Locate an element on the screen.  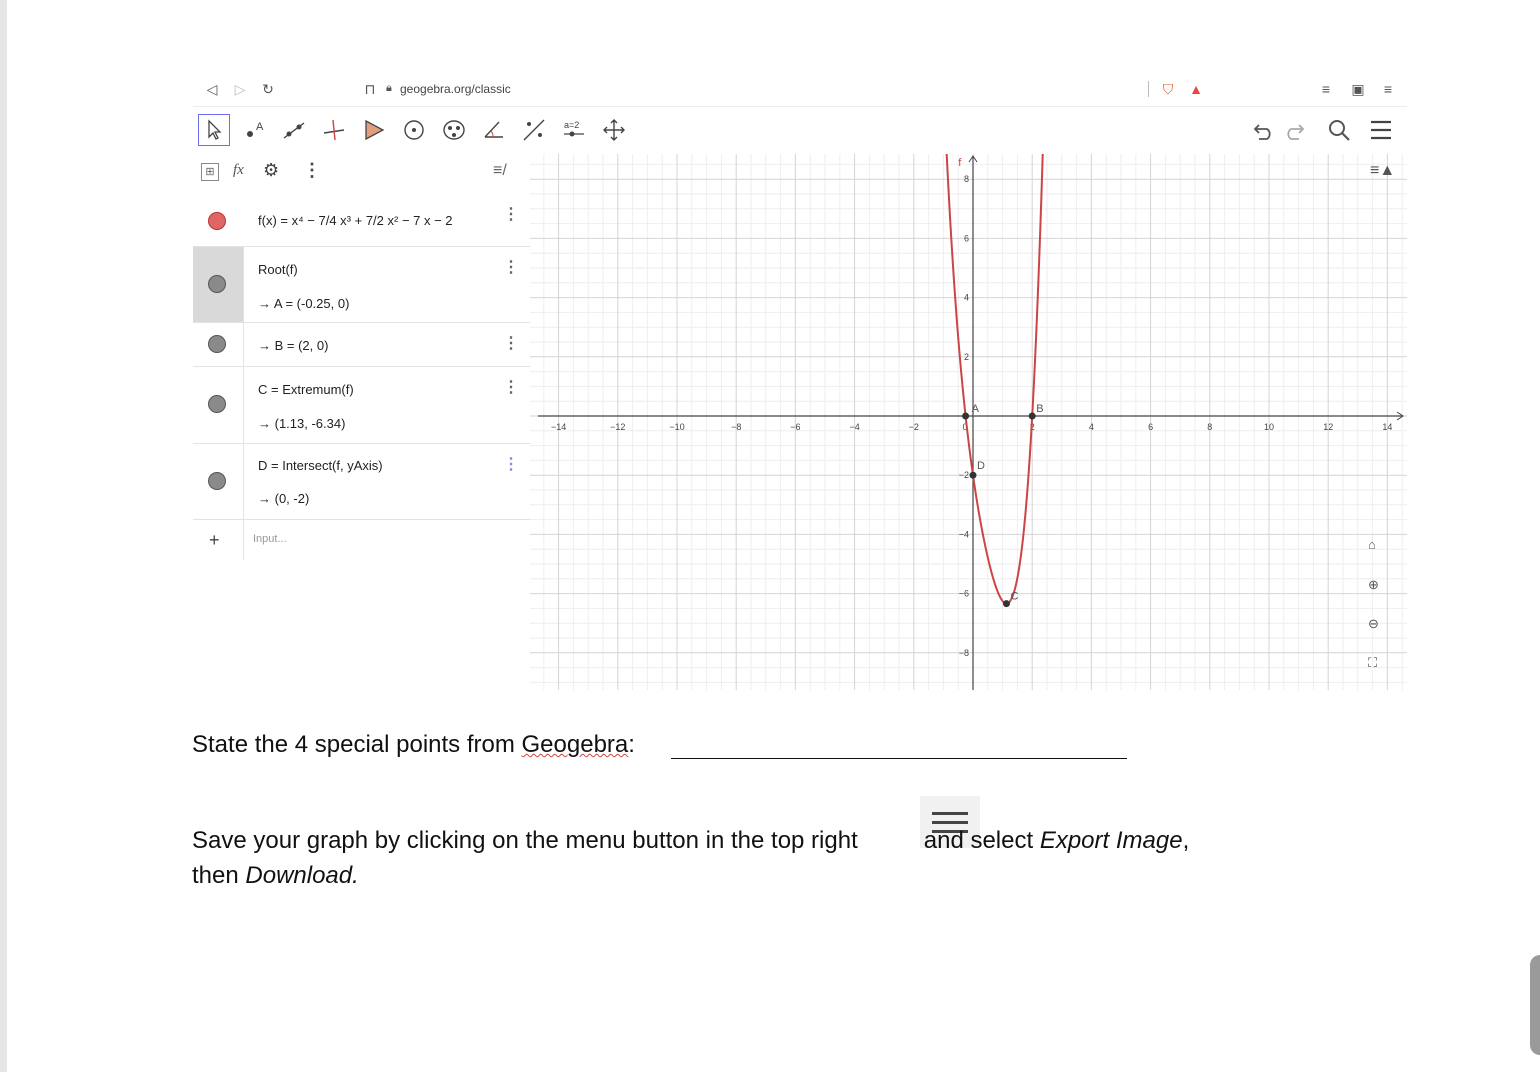
add-item-icon: + is located at coordinates (214, 540).